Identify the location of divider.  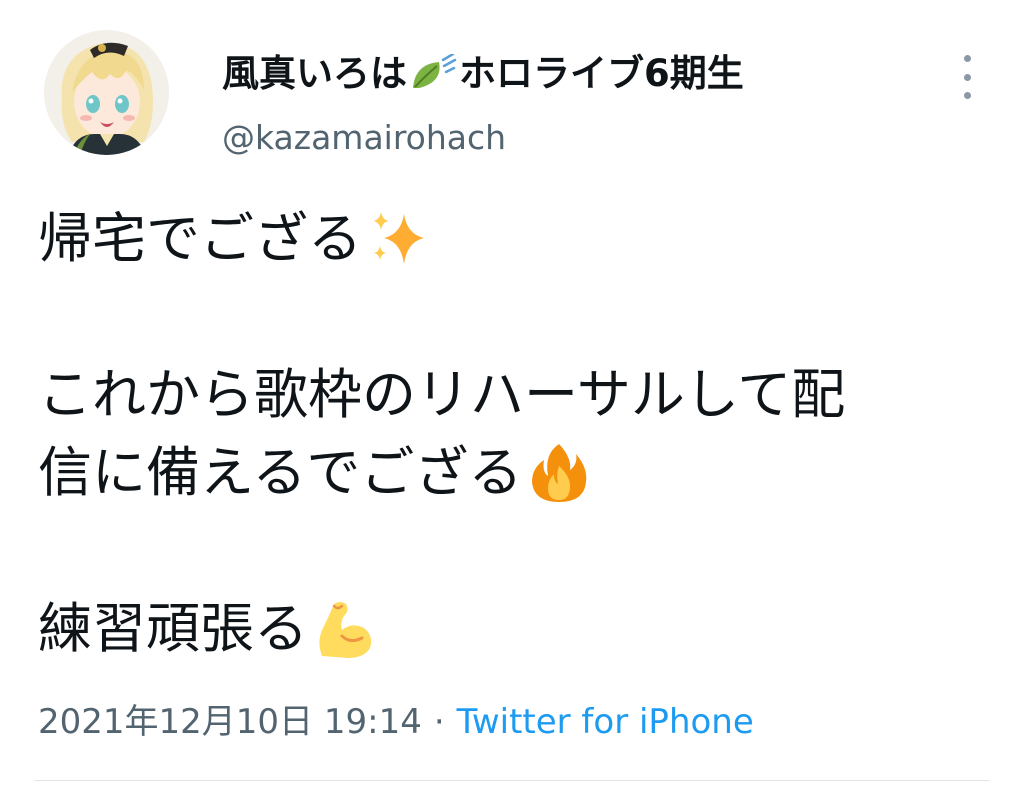
(512, 780).